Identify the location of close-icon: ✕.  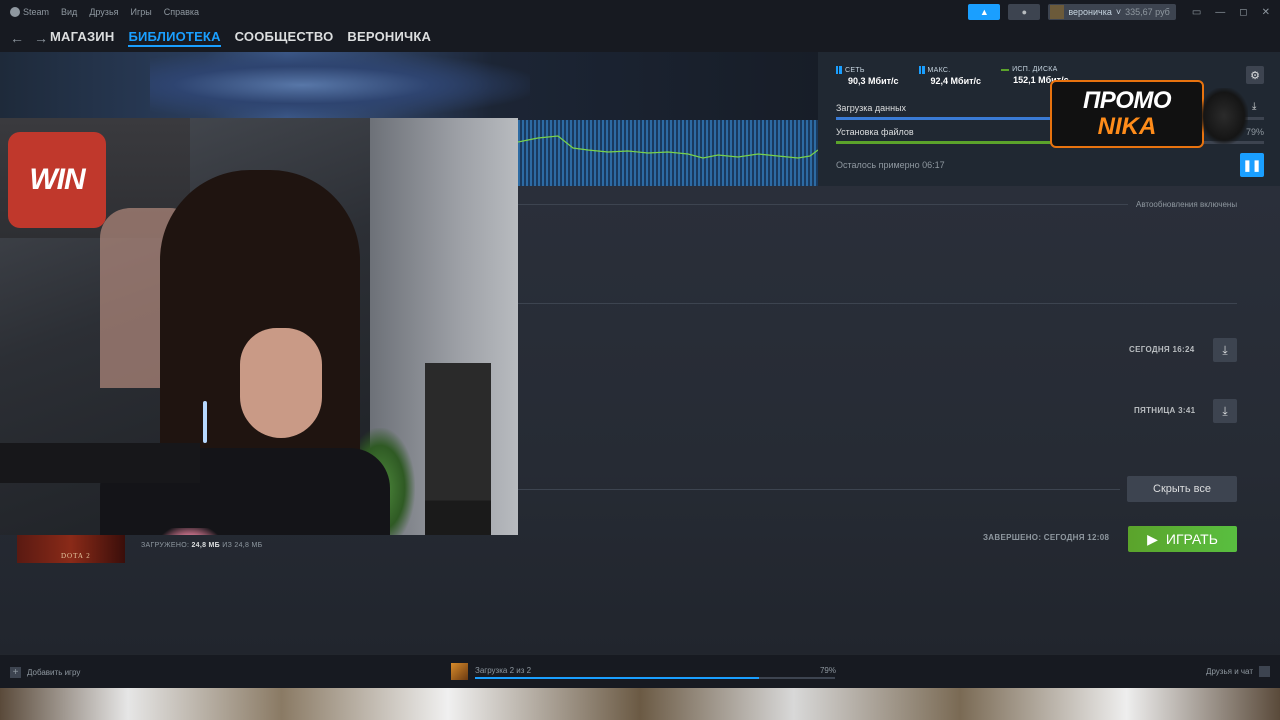
(1266, 12).